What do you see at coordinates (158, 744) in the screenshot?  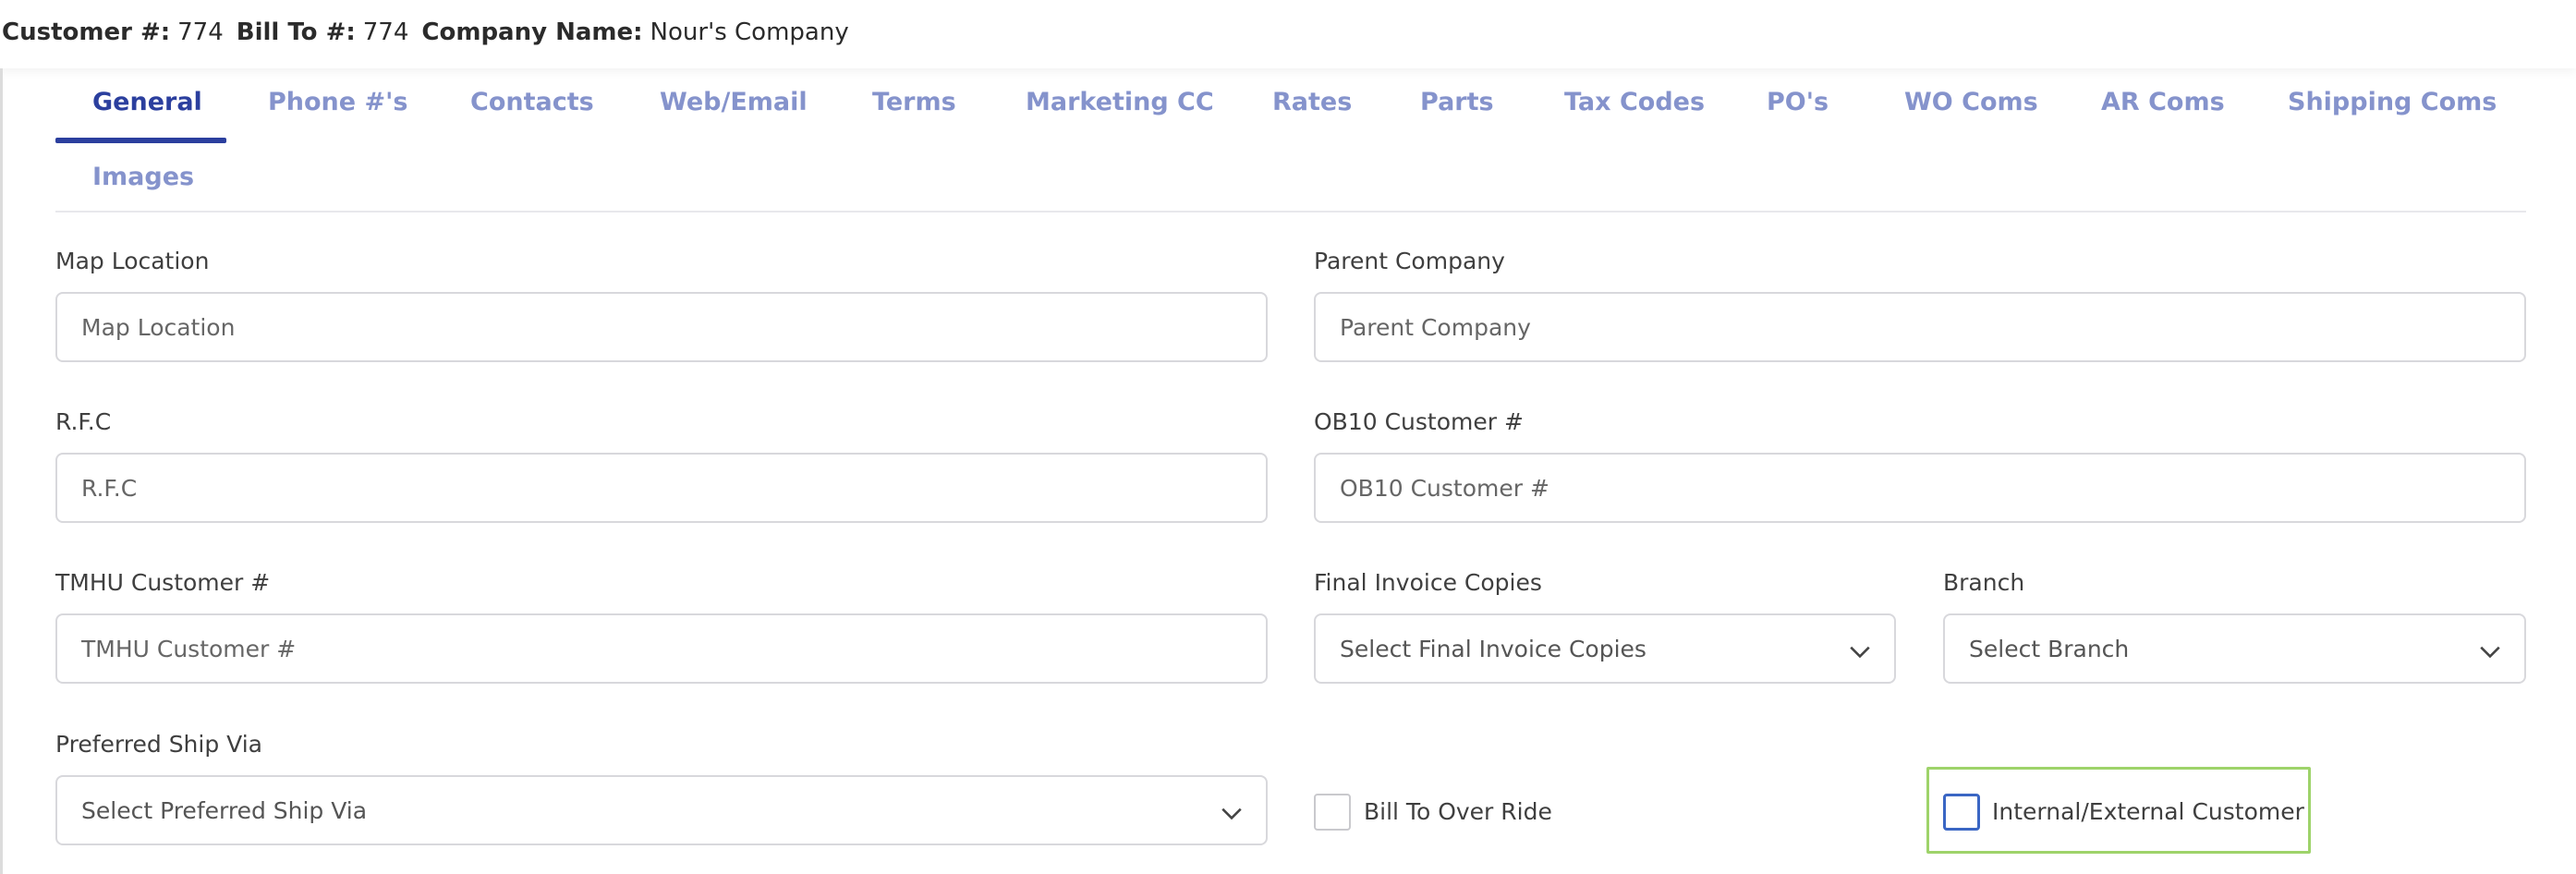 I see `preferred-ship-via-label: Preferred Ship Via` at bounding box center [158, 744].